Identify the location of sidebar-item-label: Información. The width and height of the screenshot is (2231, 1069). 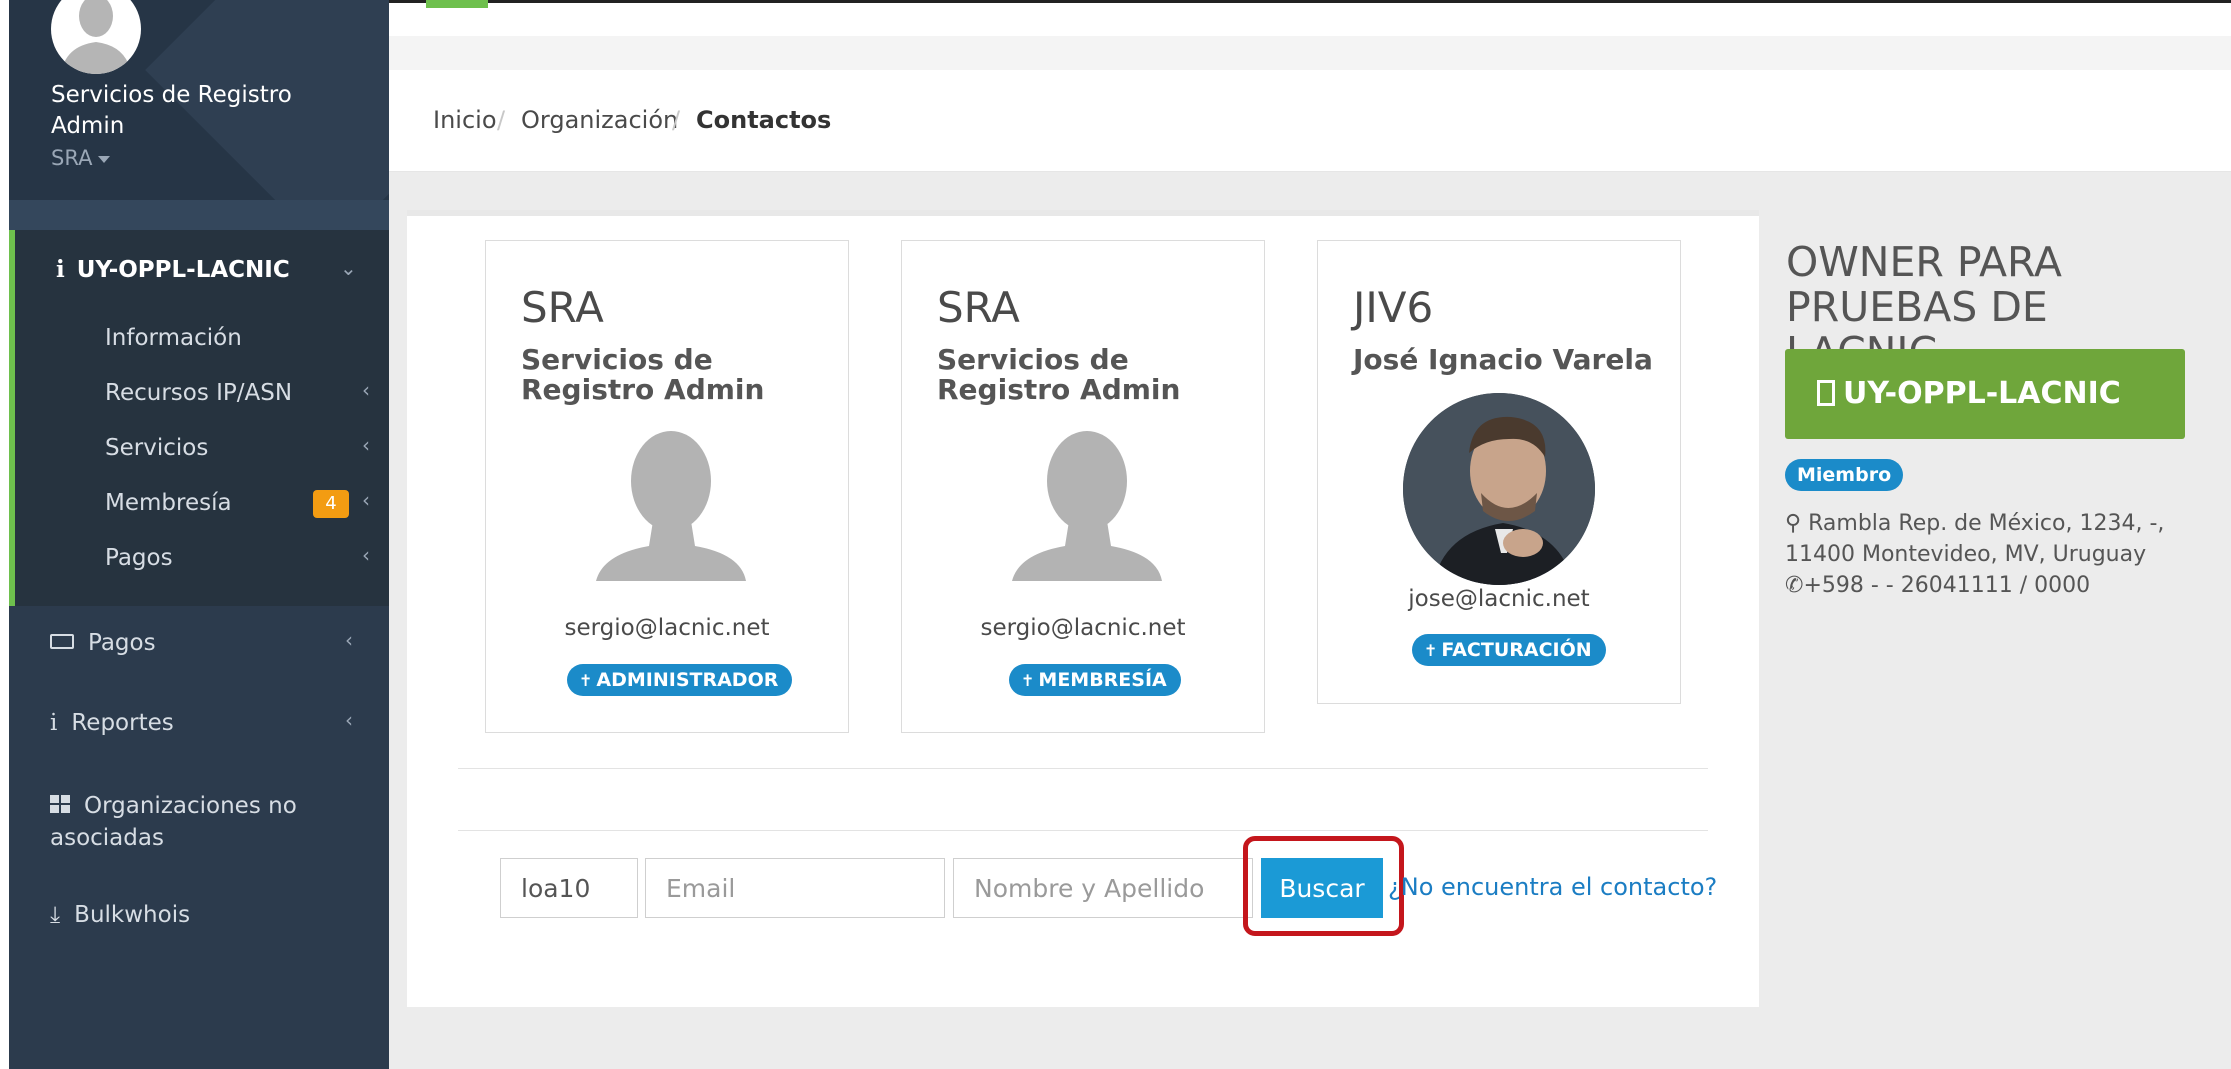
(173, 338).